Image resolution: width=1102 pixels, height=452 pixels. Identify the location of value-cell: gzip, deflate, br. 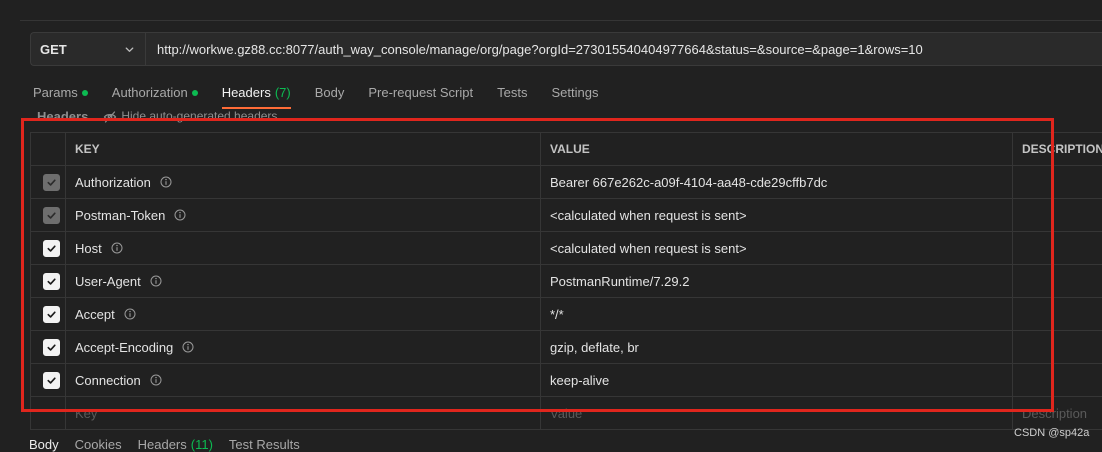
(777, 347).